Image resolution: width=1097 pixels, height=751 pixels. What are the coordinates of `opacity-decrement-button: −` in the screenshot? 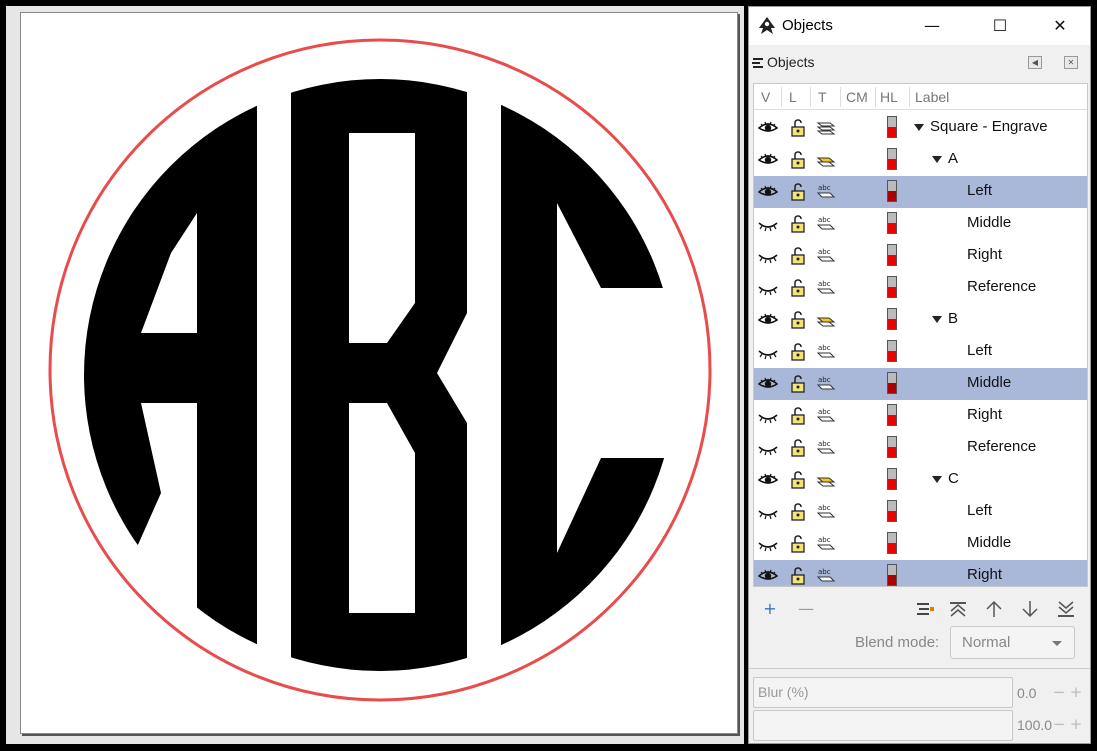 It's located at (1059, 724).